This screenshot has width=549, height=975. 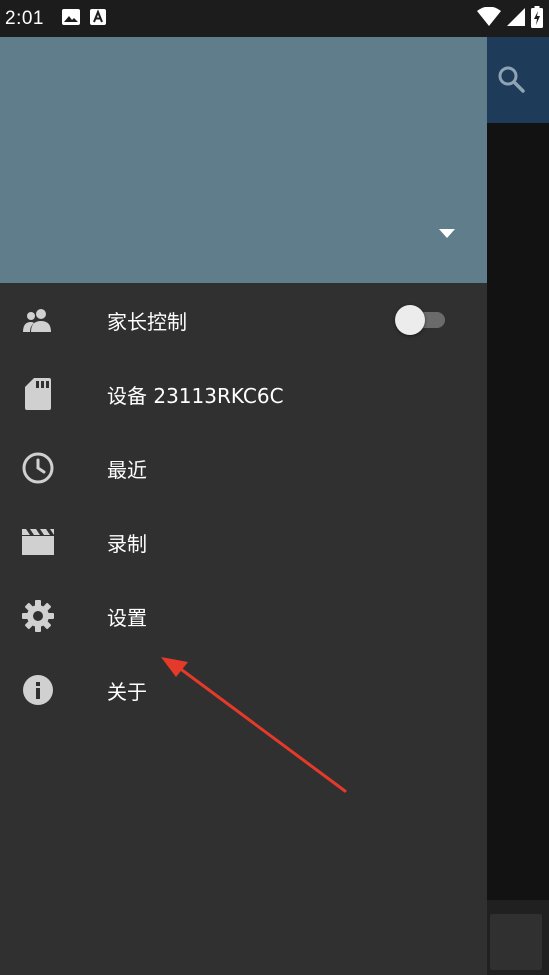 What do you see at coordinates (127, 617) in the screenshot?
I see `menu-item-label: 设置` at bounding box center [127, 617].